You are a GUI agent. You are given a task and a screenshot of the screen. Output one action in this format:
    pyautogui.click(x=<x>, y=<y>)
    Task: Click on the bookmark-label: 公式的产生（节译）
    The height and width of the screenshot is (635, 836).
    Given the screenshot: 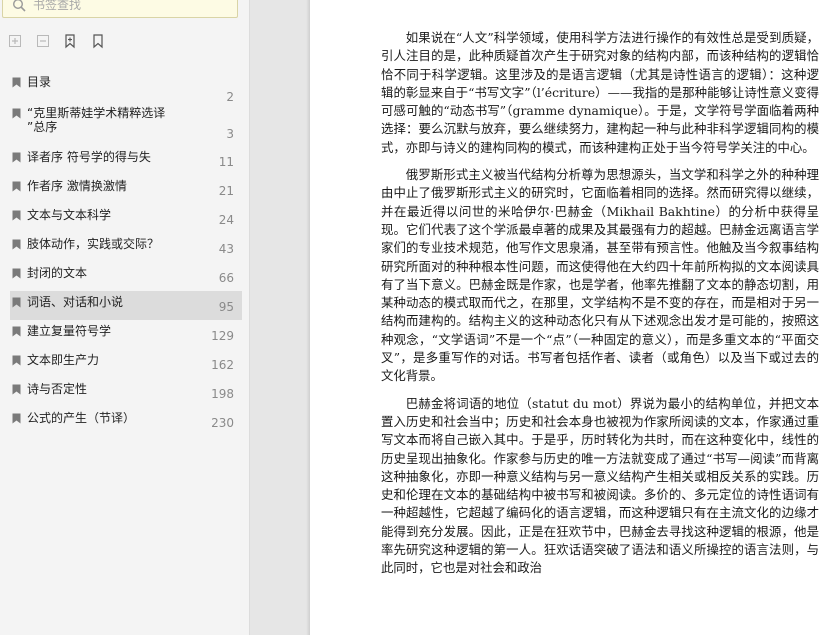 What is the action you would take?
    pyautogui.click(x=81, y=418)
    